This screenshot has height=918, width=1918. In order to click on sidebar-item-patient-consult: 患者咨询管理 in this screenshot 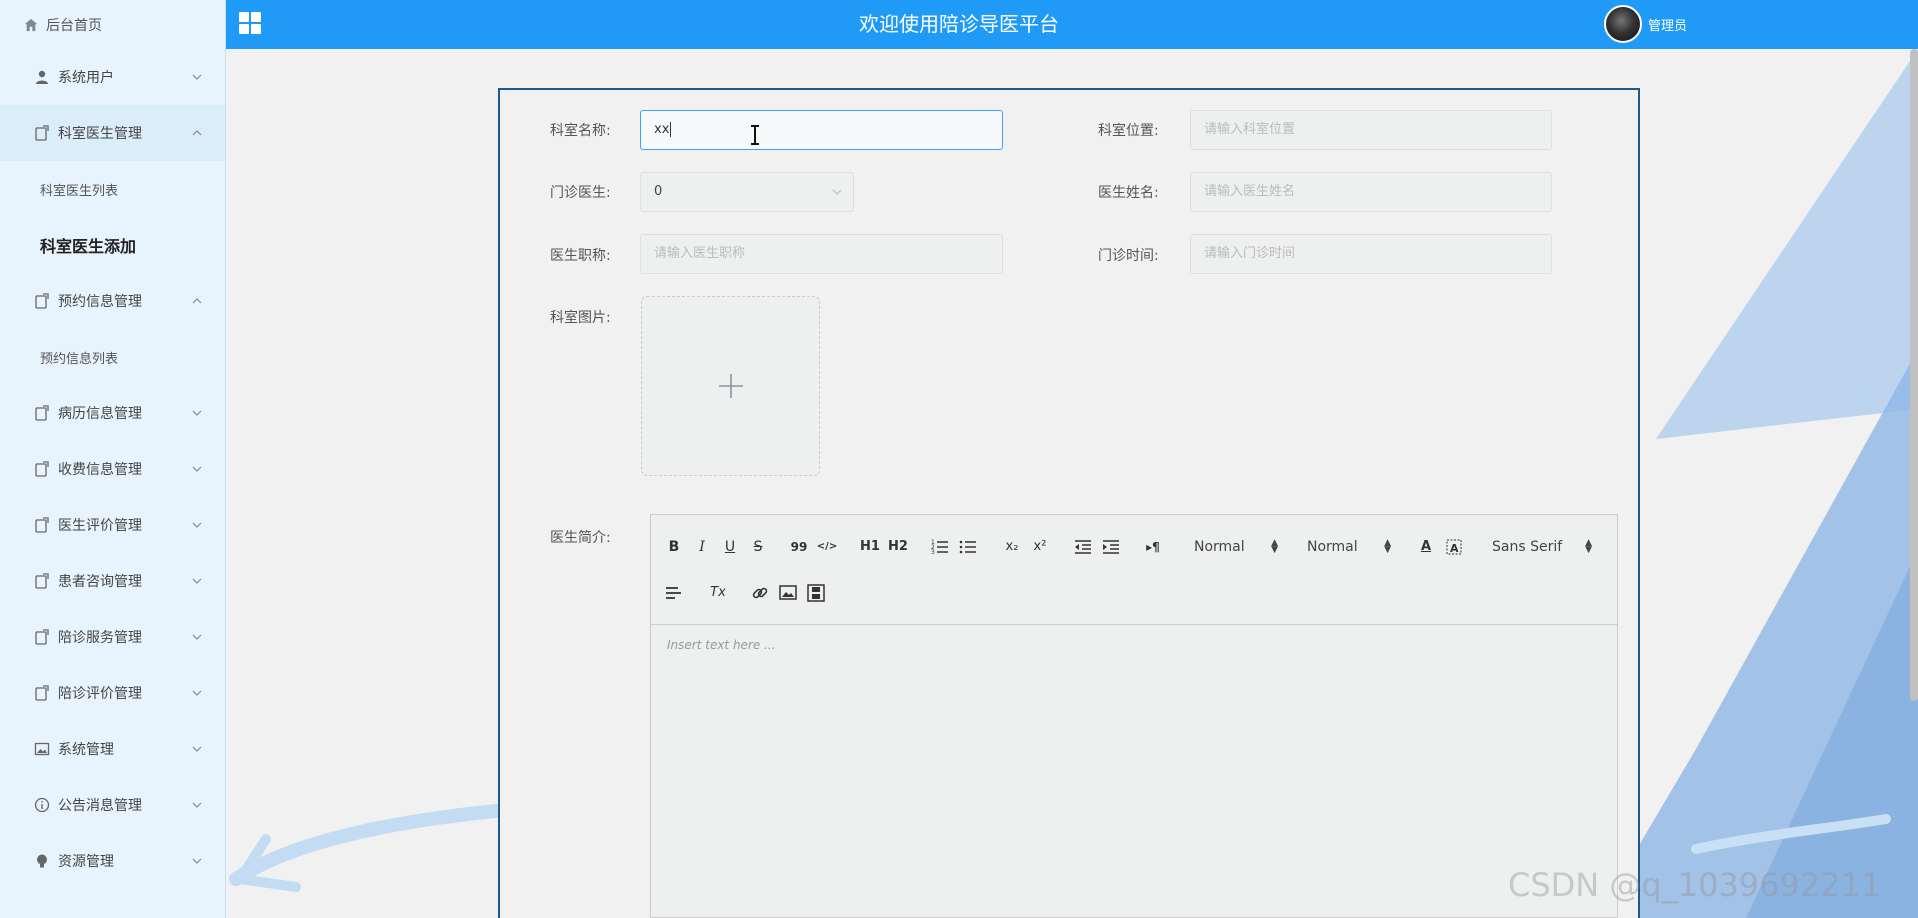, I will do `click(112, 581)`.